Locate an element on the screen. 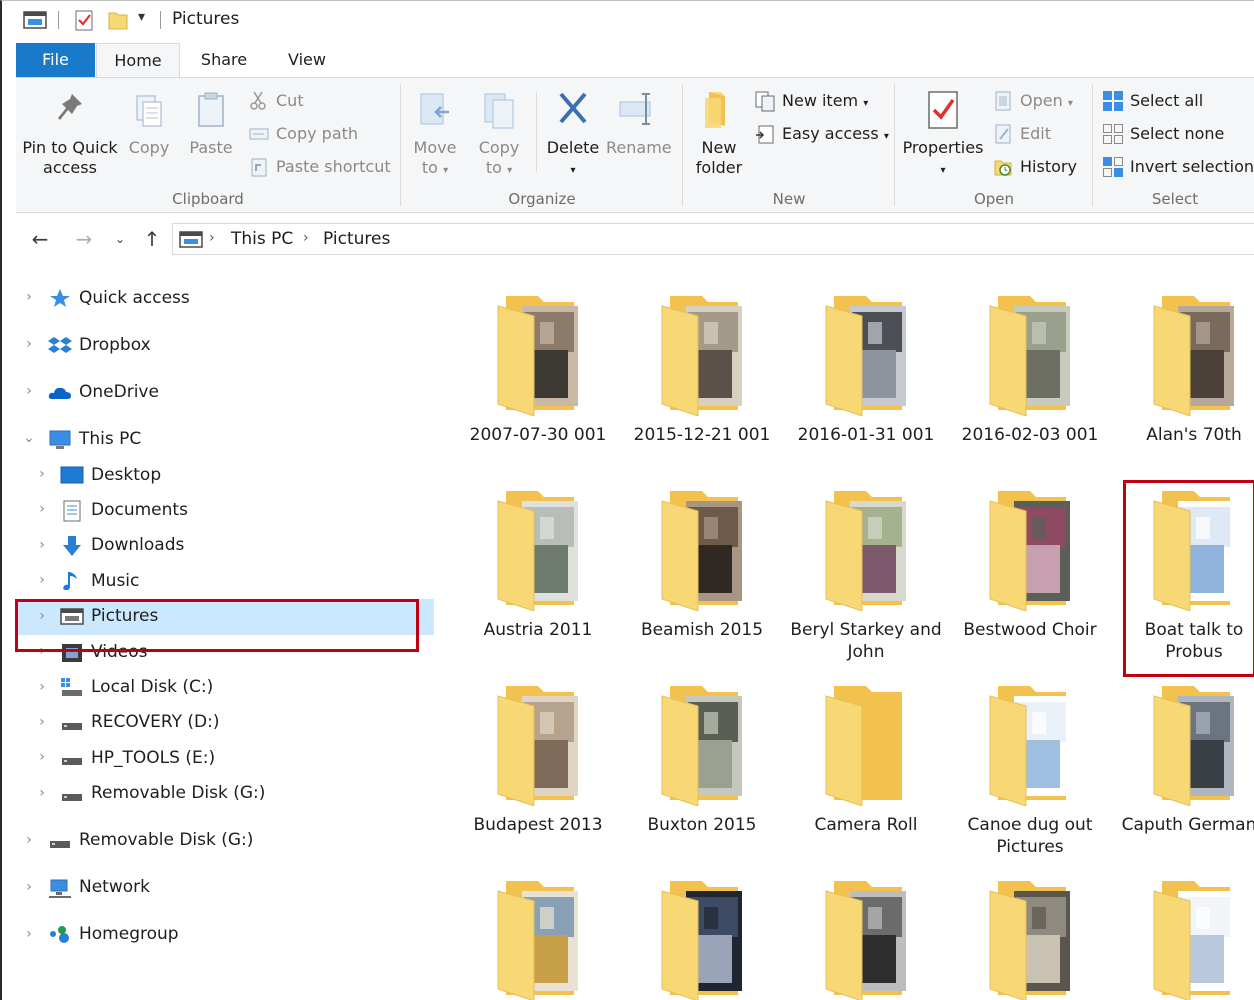 The height and width of the screenshot is (1000, 1254). easy-access-icon is located at coordinates (765, 134).